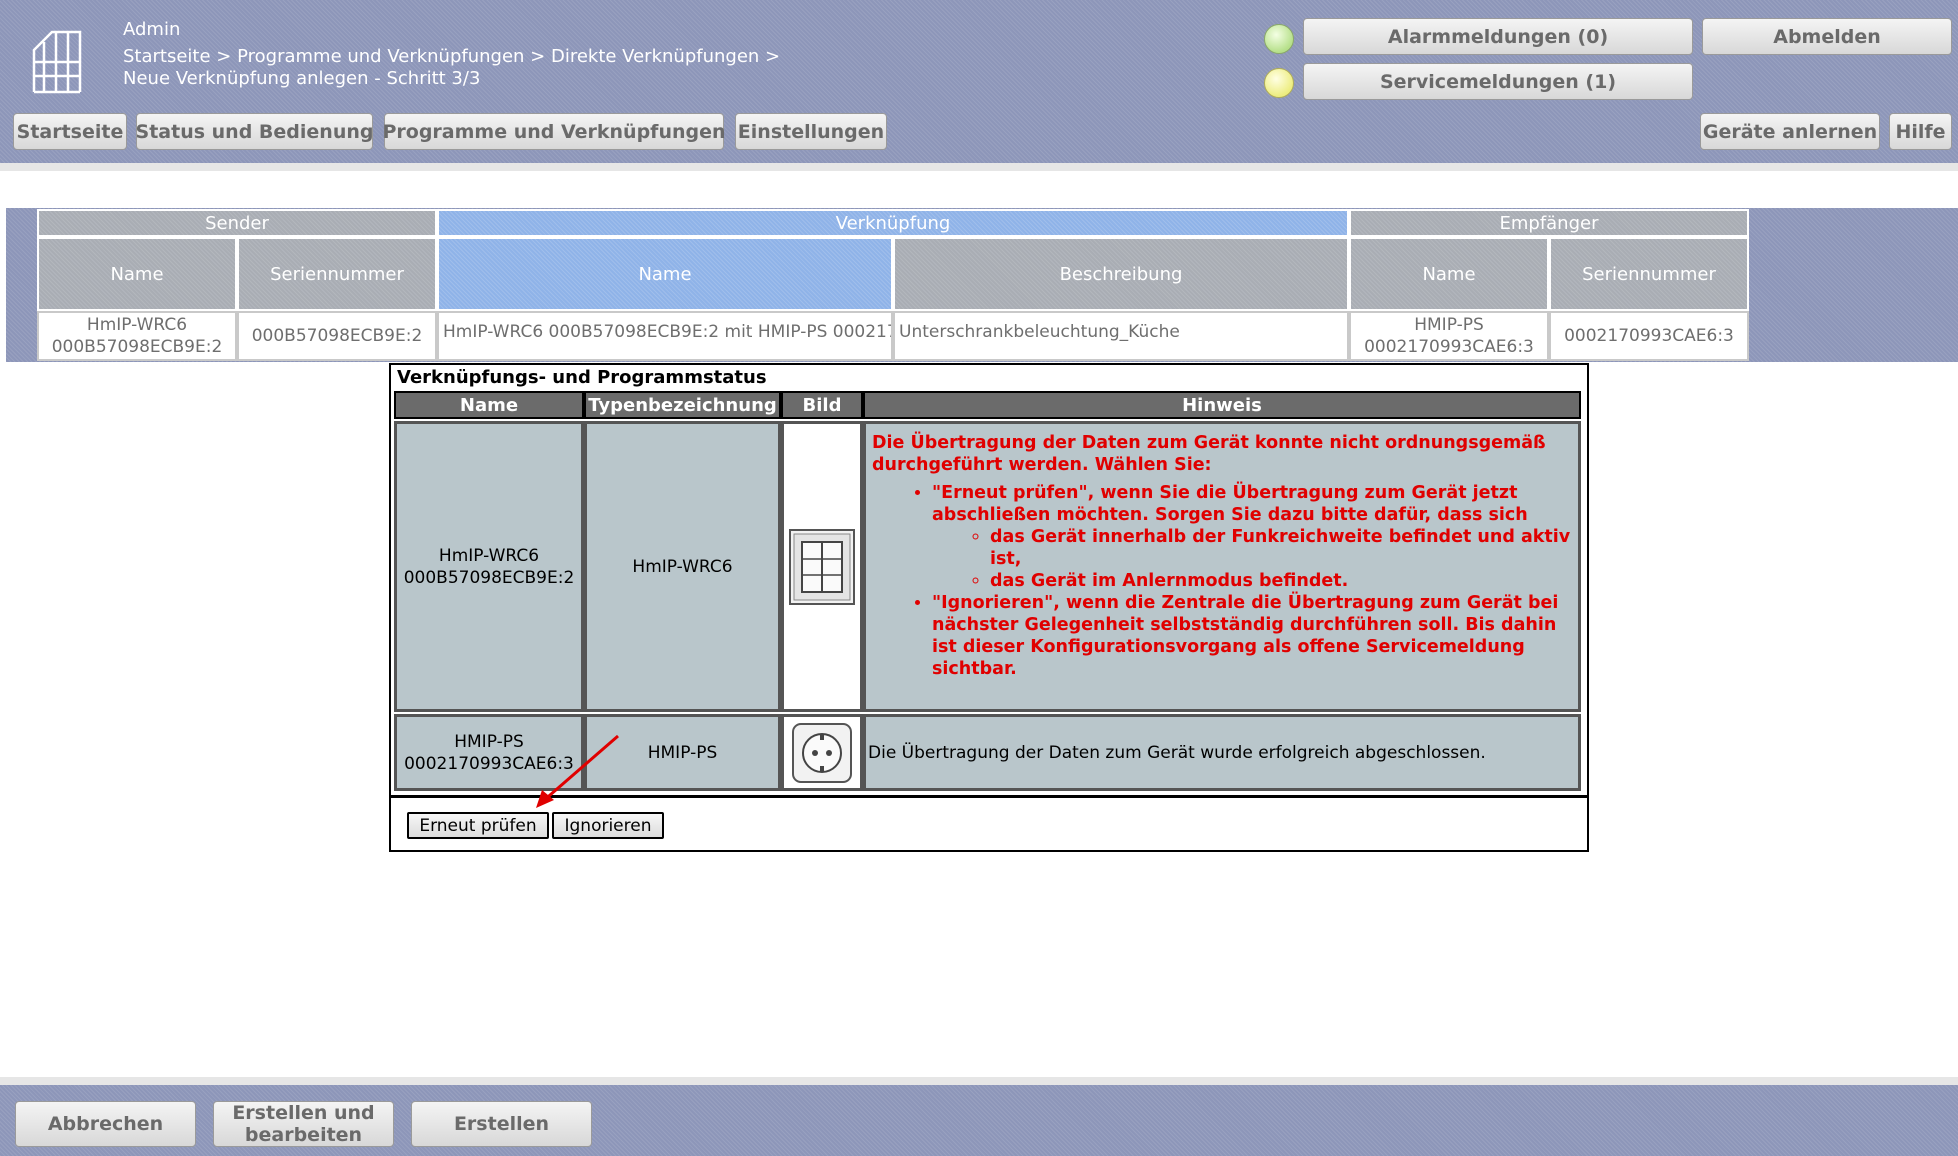 The height and width of the screenshot is (1156, 1958). I want to click on receiver-name-cell: HMIP-PS 0002170993CAE6:3, so click(1449, 336).